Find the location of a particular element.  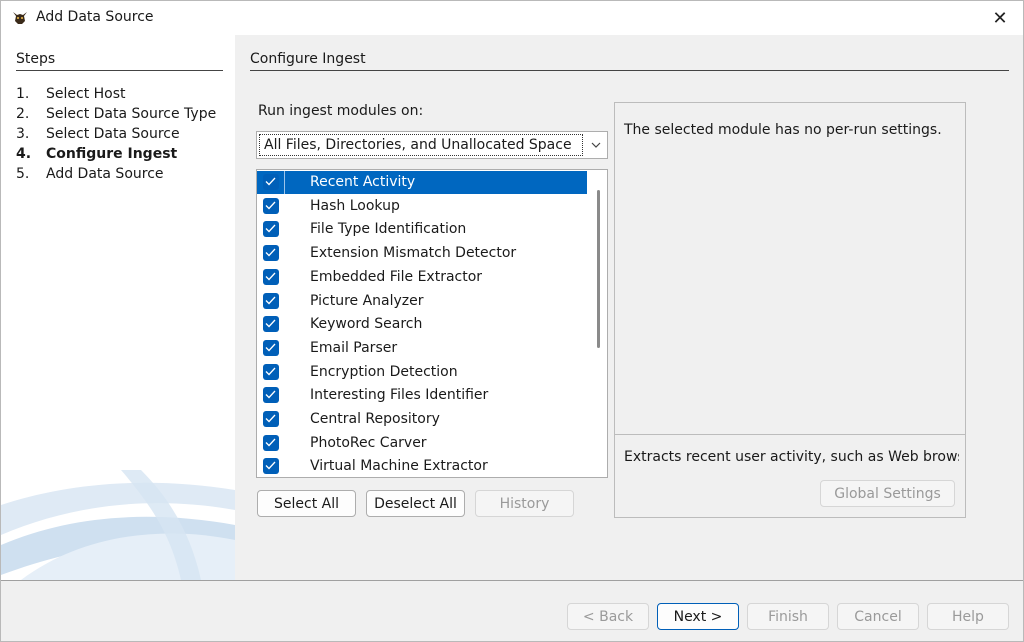

title-bar: Add Data Source ✕ is located at coordinates (512, 18).